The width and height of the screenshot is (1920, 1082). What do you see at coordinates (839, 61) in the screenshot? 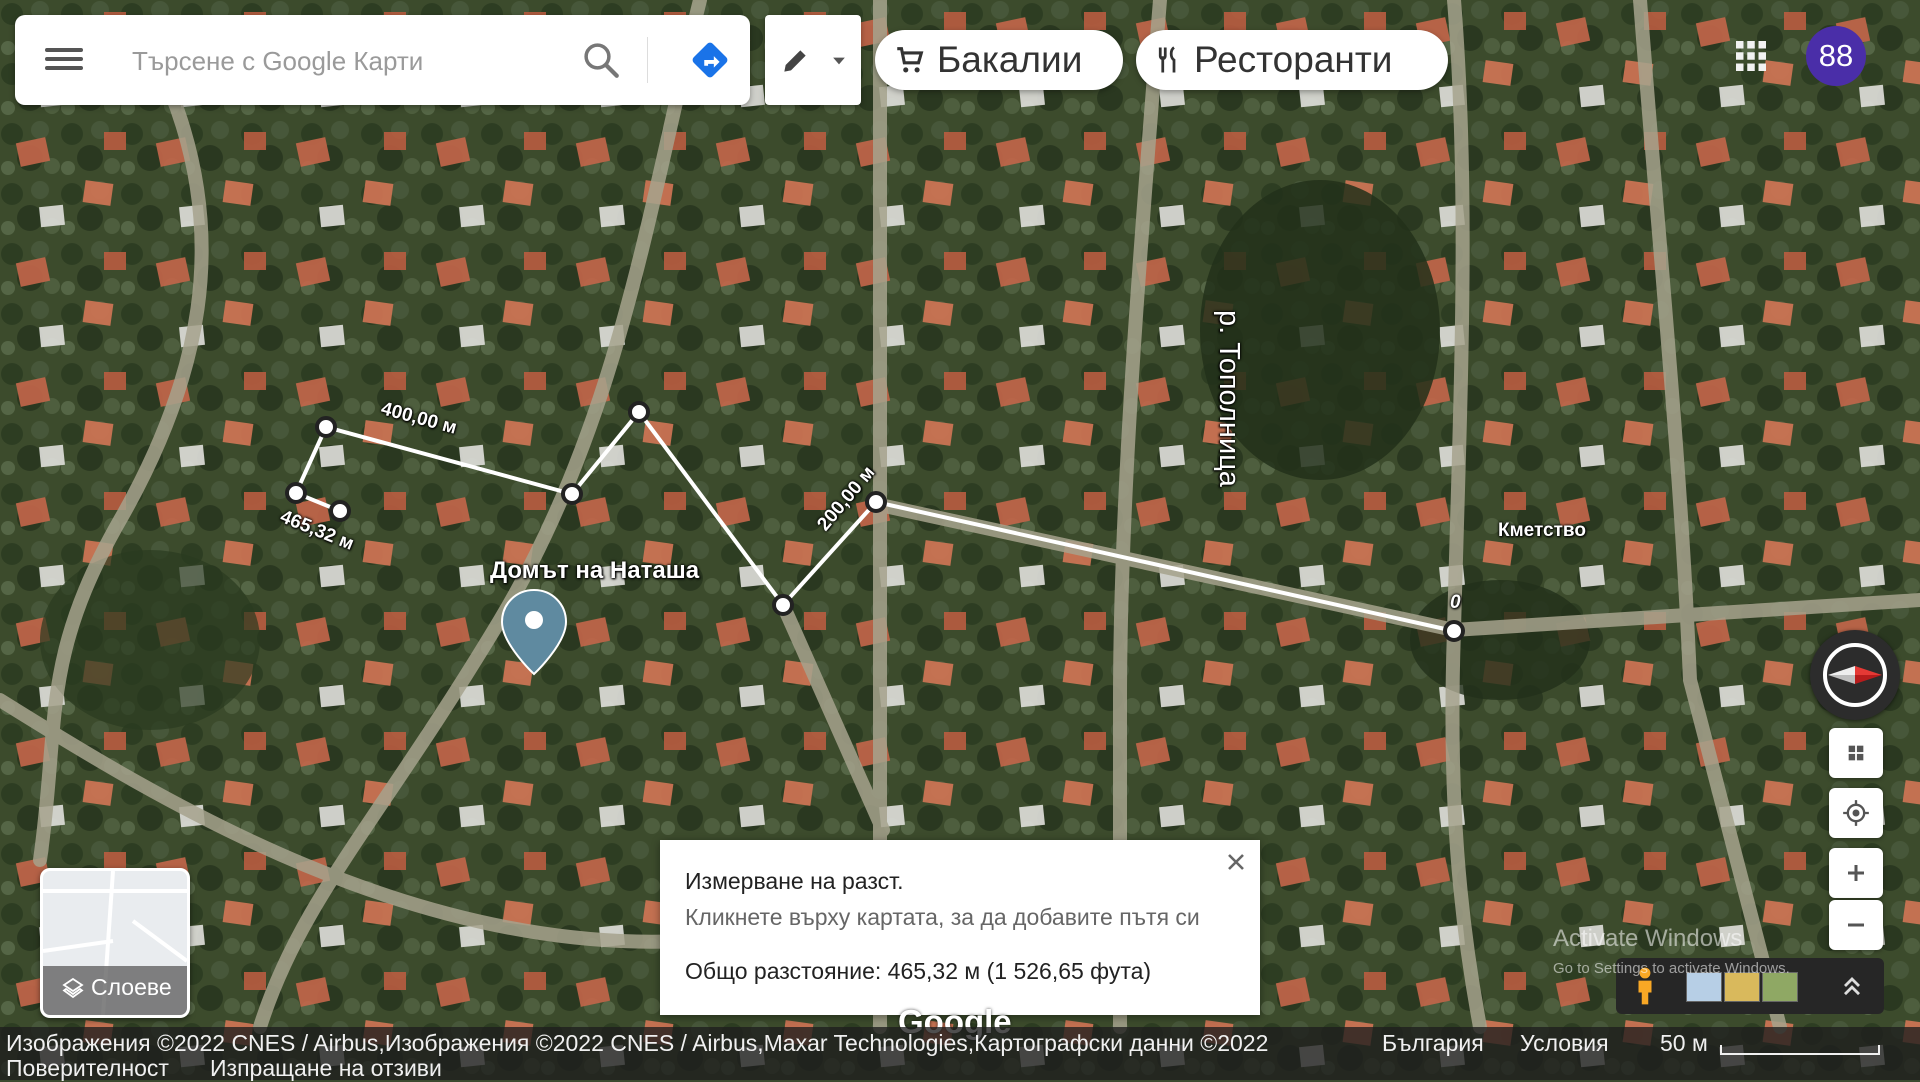
I see `dropdown-icon` at bounding box center [839, 61].